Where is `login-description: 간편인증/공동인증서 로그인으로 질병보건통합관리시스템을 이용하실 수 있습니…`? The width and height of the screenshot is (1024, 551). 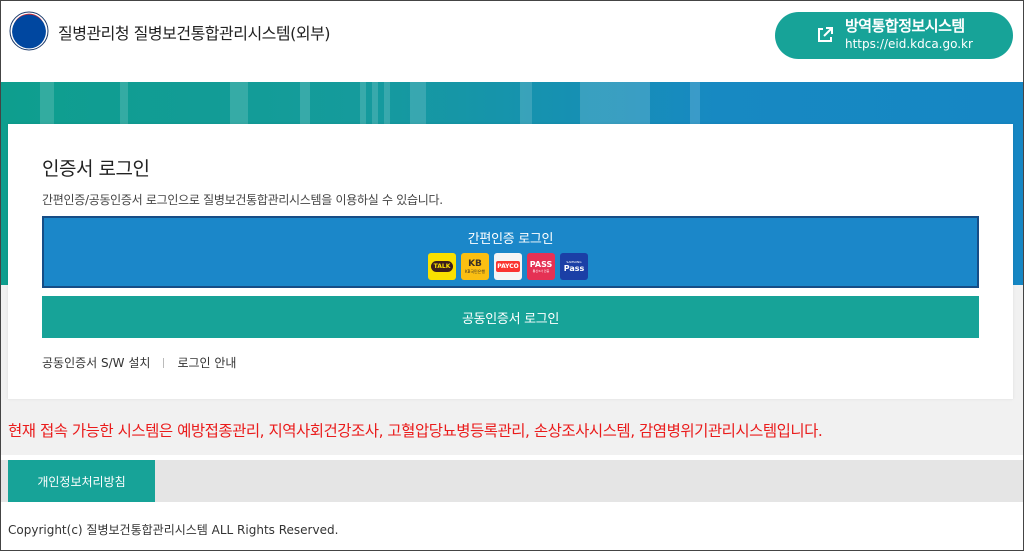 login-description: 간편인증/공동인증서 로그인으로 질병보건통합관리시스템을 이용하실 수 있습니… is located at coordinates (242, 200).